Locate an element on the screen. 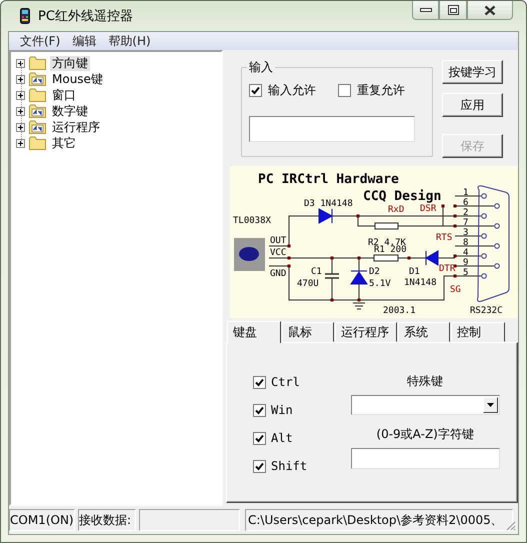 Image resolution: width=527 pixels, height=543 pixels. schematic-label: DTR is located at coordinates (447, 269).